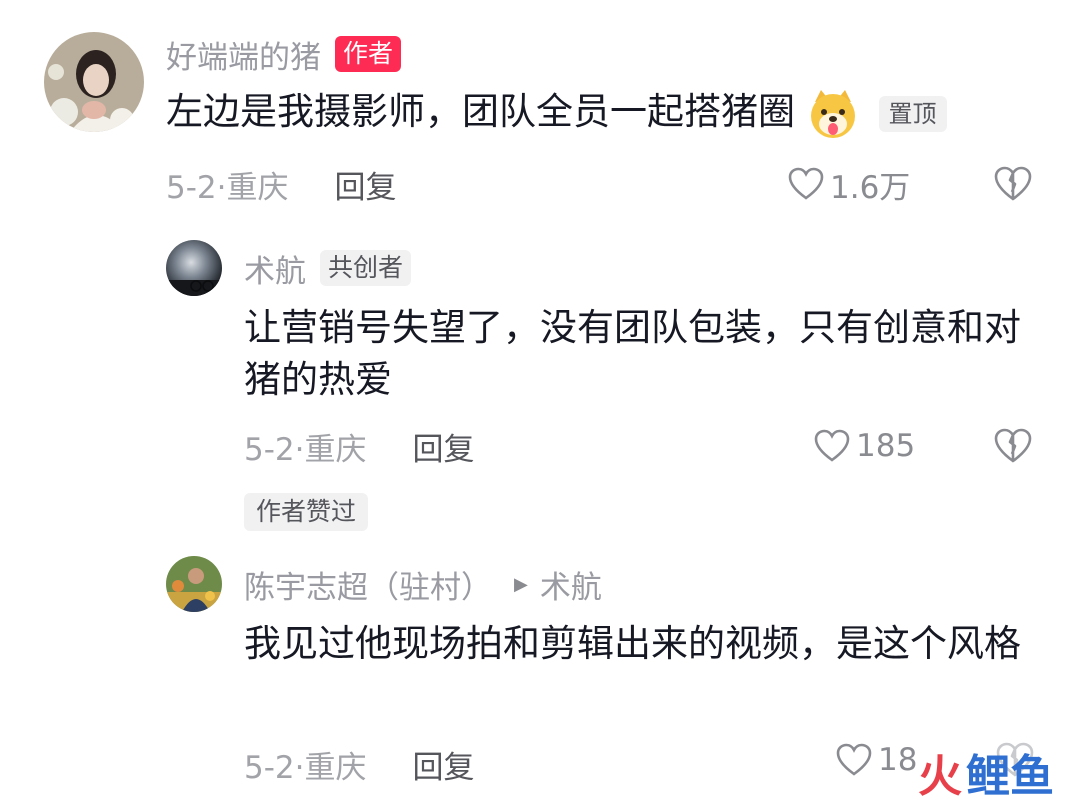 The height and width of the screenshot is (808, 1080). I want to click on comment-body: 我见过他现场拍和剪辑出来的视频，是这个风格, so click(632, 643).